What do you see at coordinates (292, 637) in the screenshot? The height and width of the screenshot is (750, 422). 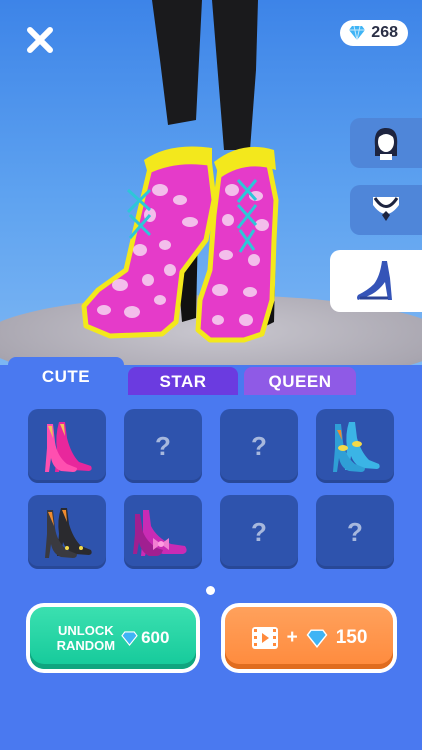 I see `video-plus-sign: +` at bounding box center [292, 637].